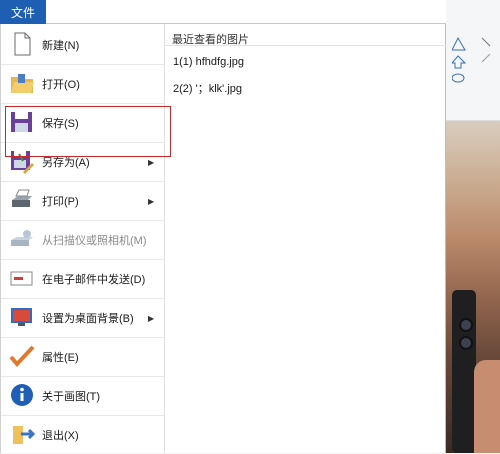  I want to click on open-folder-icon, so click(22, 83).